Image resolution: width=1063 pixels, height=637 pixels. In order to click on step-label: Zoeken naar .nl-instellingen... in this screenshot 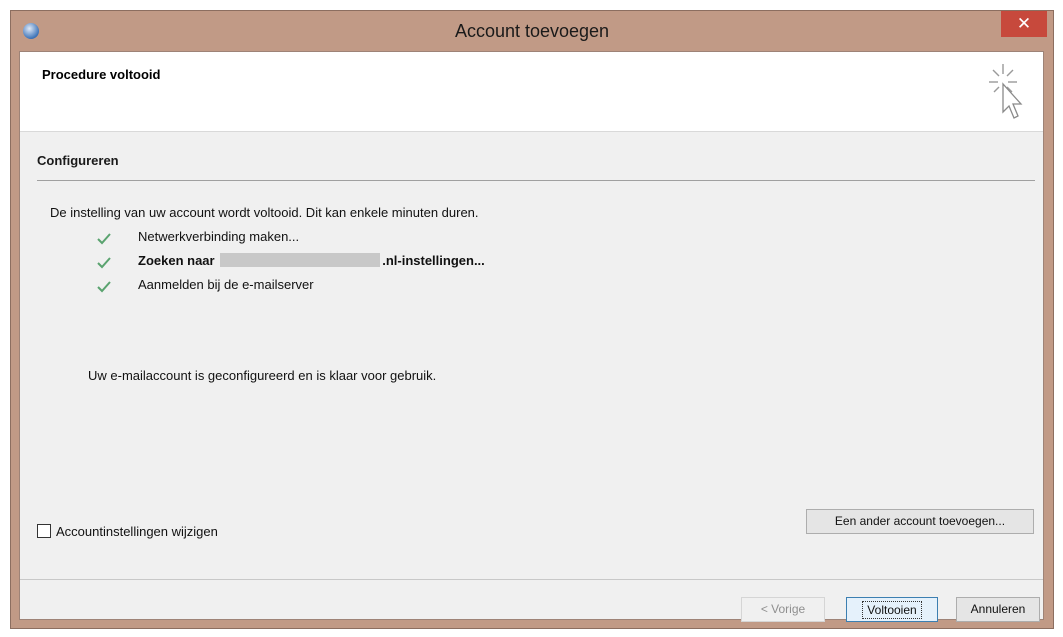, I will do `click(311, 261)`.